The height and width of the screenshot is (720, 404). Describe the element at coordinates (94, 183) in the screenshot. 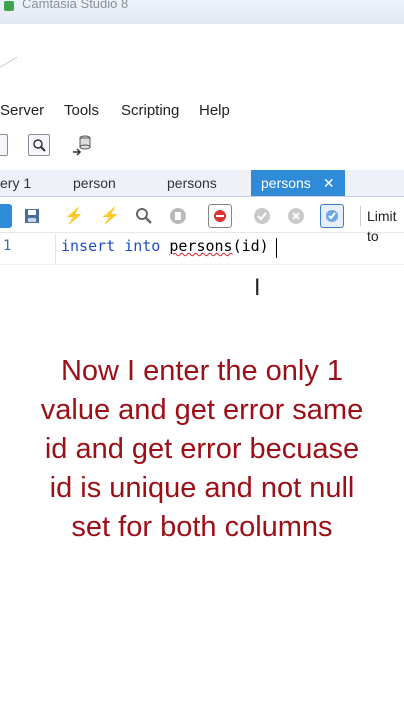

I see `tab-person: person` at that location.